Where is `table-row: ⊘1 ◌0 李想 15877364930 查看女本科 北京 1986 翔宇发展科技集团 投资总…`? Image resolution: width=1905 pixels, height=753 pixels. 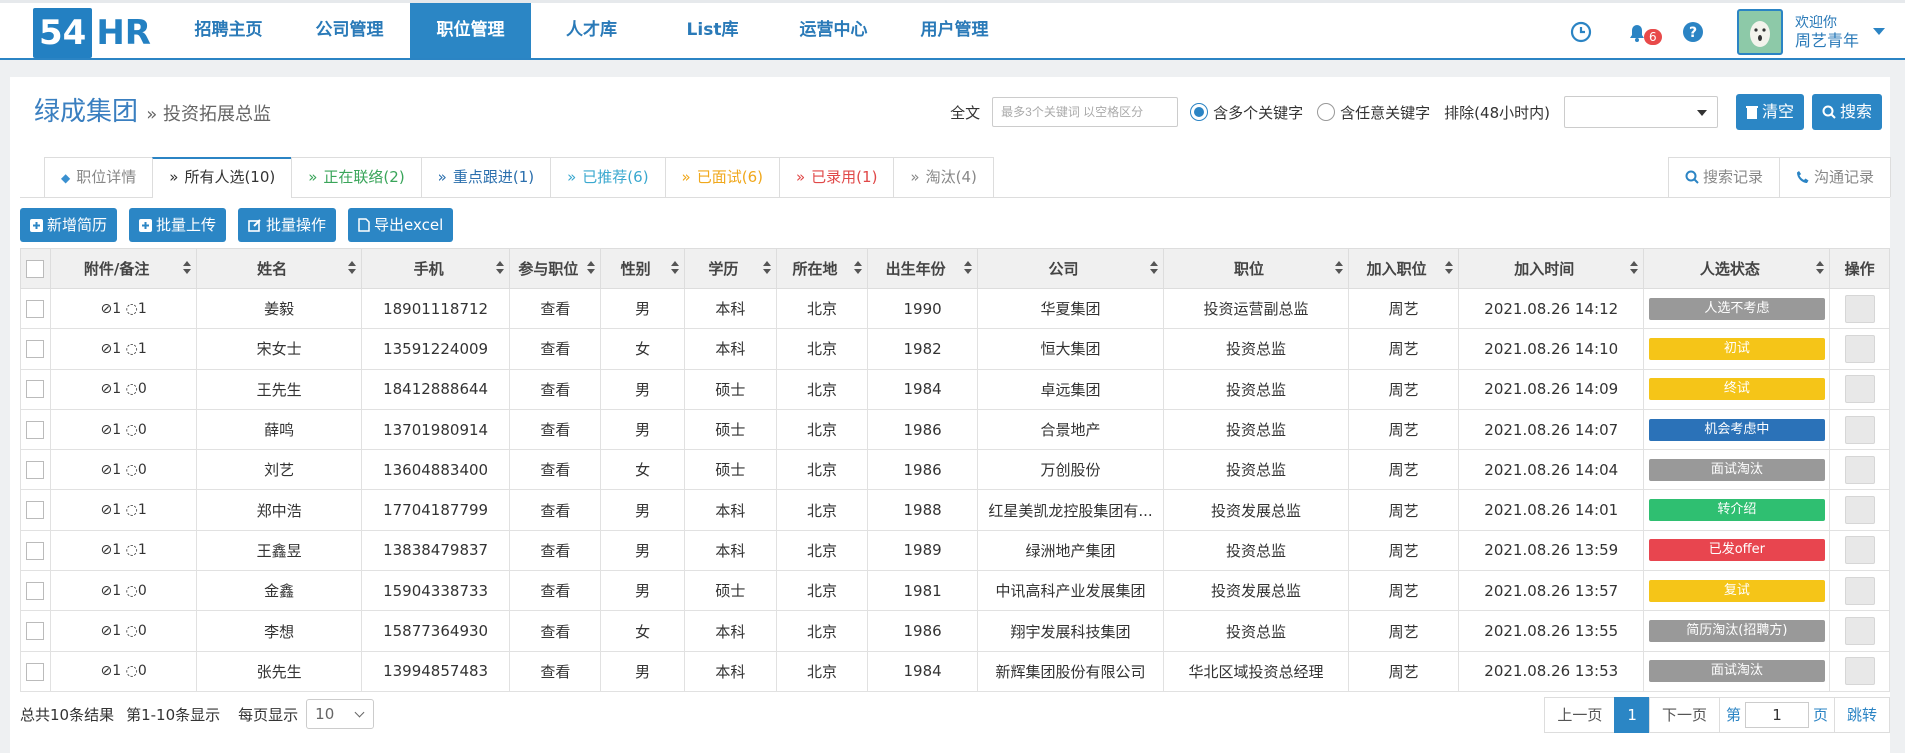
table-row: ⊘1 ◌0 李想 15877364930 查看女本科 北京 1986 翔宇发展科技集团 投资总… is located at coordinates (955, 631).